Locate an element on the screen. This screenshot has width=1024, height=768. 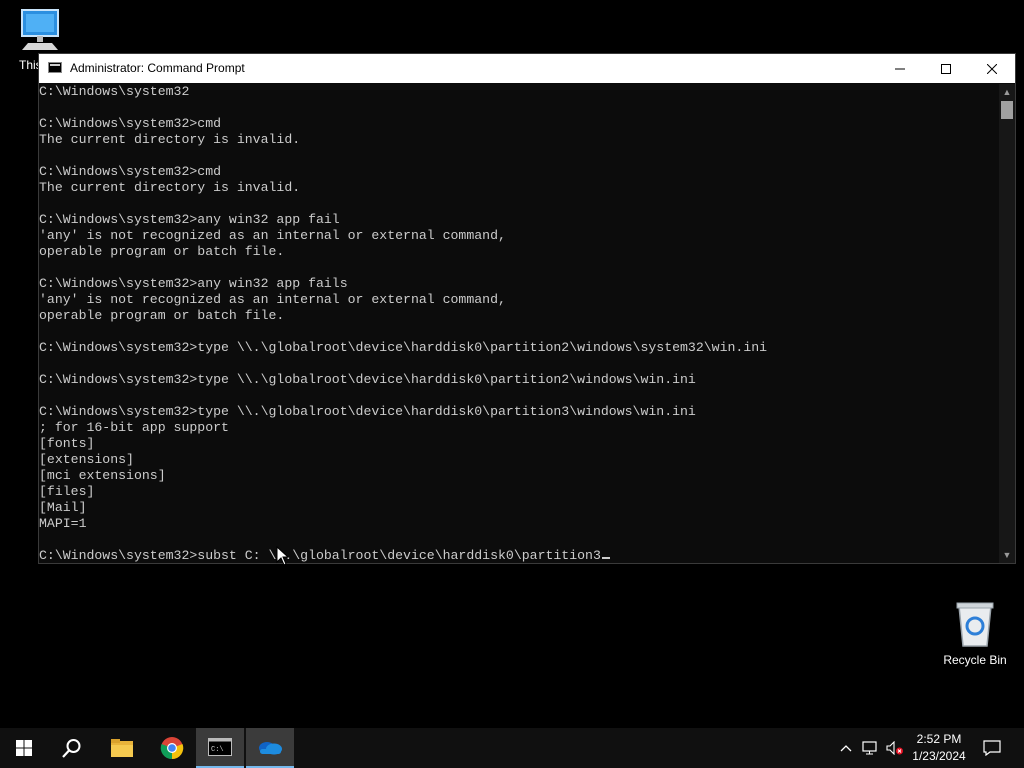
window-title: Administrator: Command Prompt is located at coordinates (157, 68).